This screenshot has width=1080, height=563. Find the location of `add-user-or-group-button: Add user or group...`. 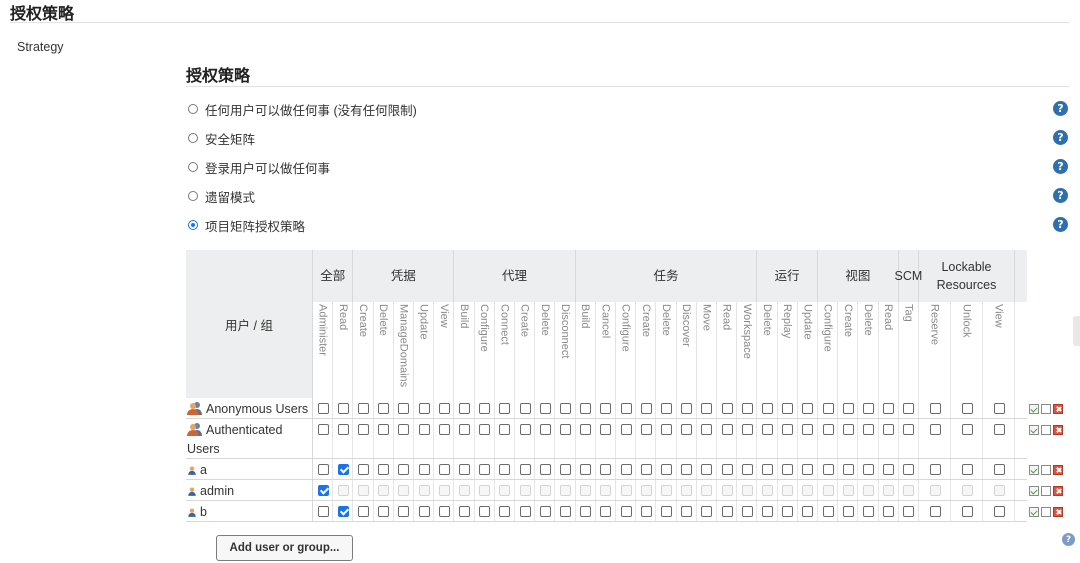

add-user-or-group-button: Add user or group... is located at coordinates (284, 548).